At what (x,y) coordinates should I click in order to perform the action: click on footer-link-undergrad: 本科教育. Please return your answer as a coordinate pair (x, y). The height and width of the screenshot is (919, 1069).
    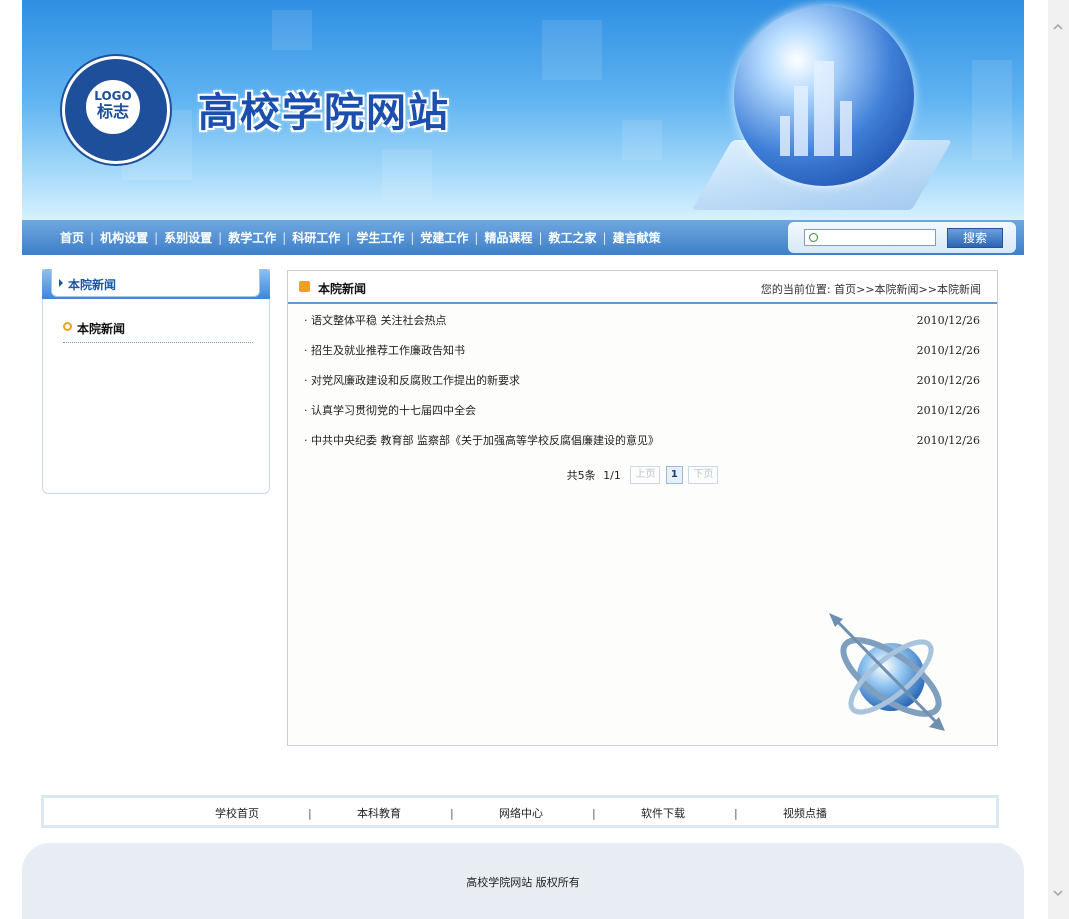
    Looking at the image, I should click on (379, 813).